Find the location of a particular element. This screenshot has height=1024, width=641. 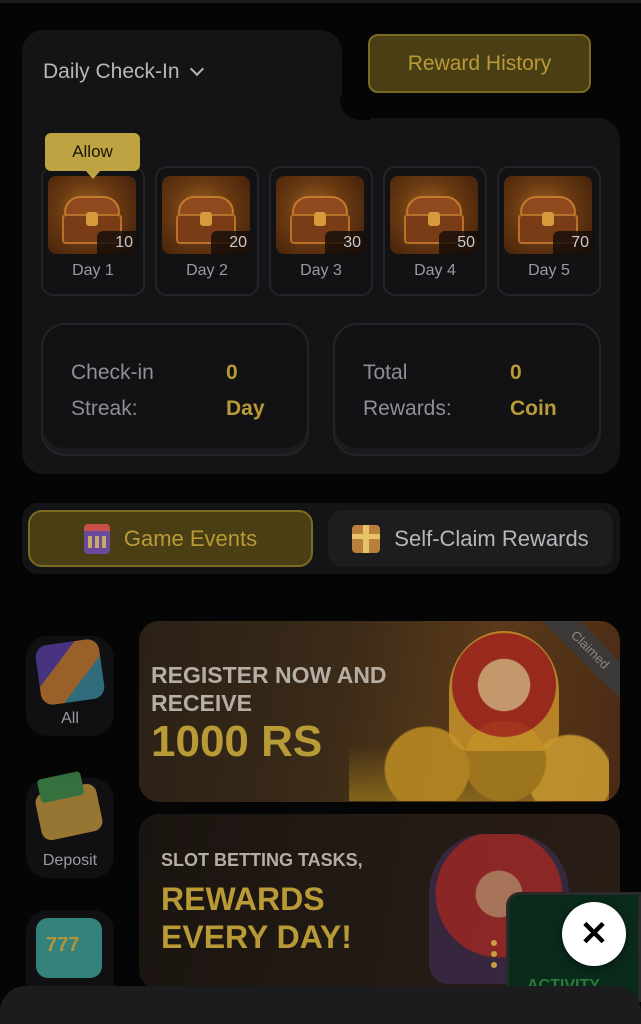

banner-headline-line2: RECEIVE is located at coordinates (201, 703).